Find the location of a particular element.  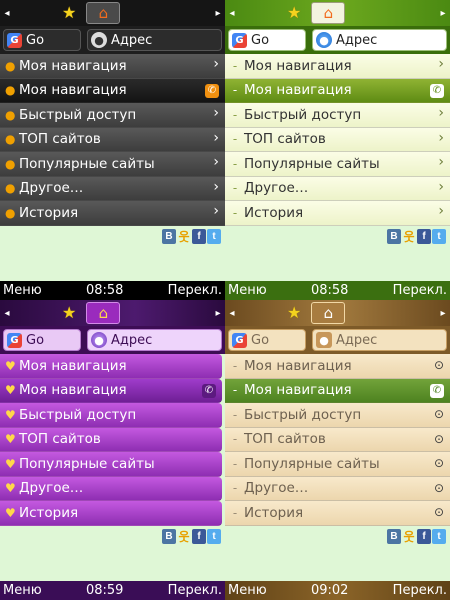

menu-item-other: - Другое… ⊙ is located at coordinates (337, 488).